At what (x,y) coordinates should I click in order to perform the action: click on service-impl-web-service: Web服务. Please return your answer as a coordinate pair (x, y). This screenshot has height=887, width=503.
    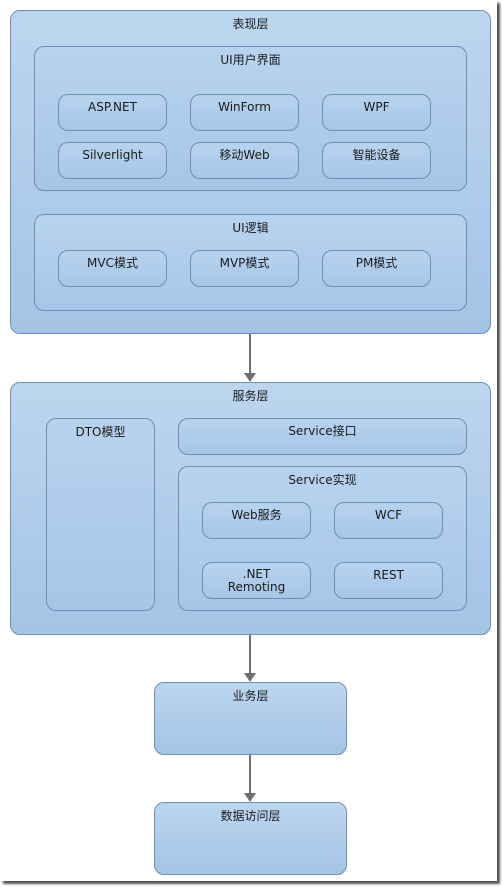
    Looking at the image, I should click on (256, 520).